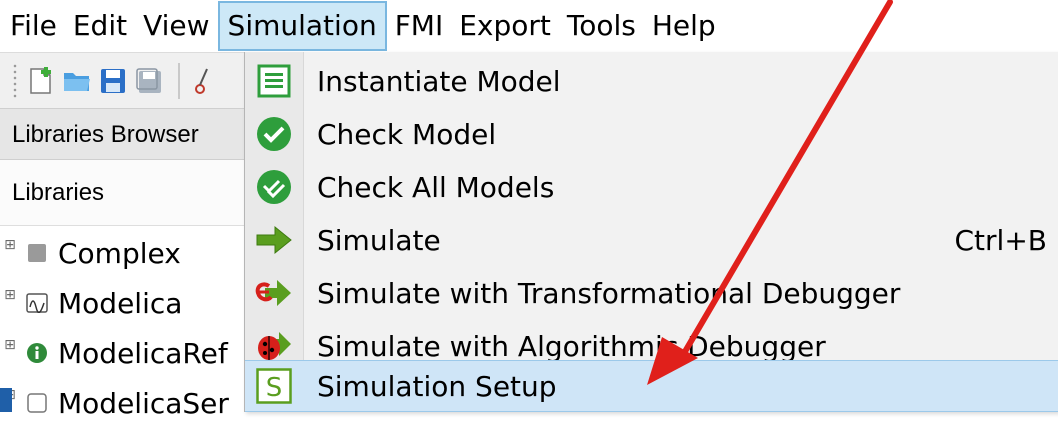 This screenshot has width=1058, height=428. I want to click on instantiate-model-icon, so click(274, 81).